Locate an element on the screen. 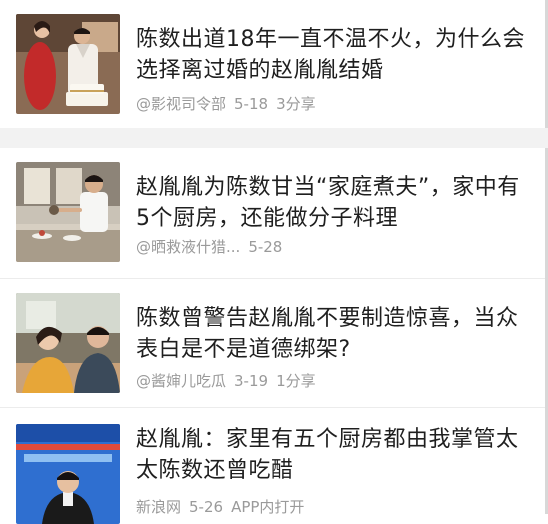  news-shares: 1分享 is located at coordinates (296, 381).